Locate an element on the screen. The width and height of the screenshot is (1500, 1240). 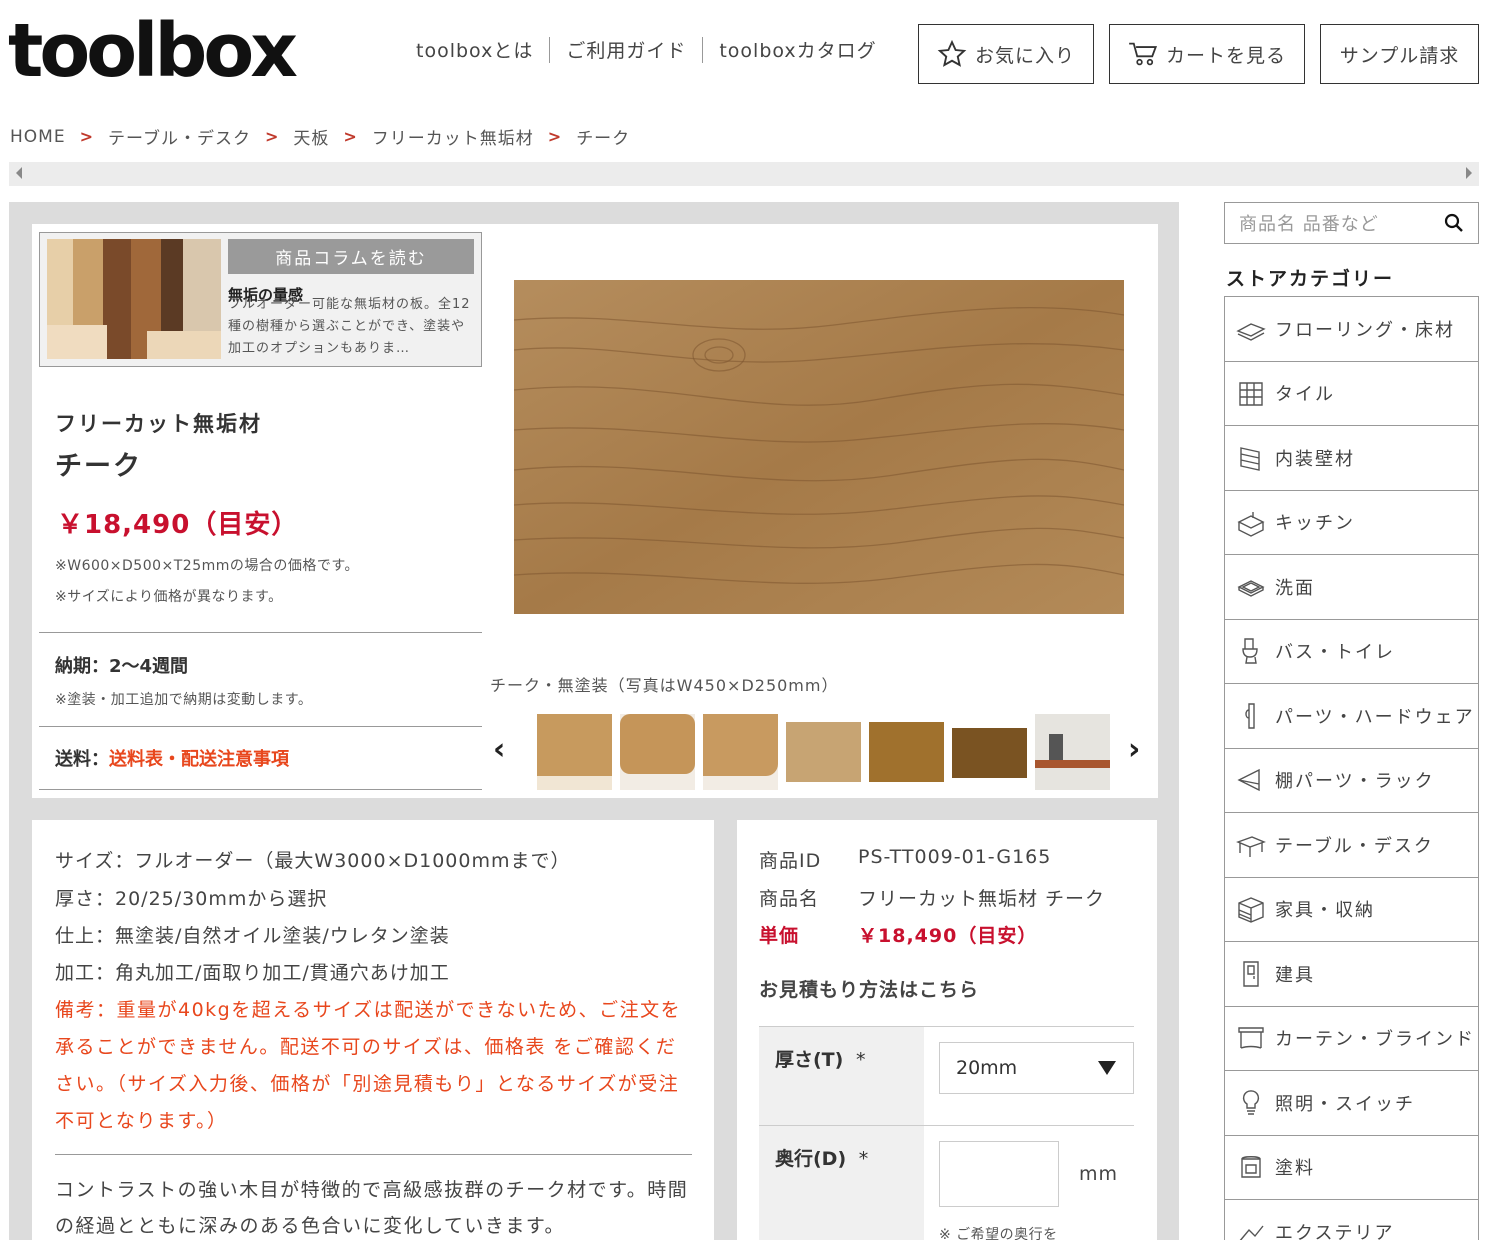
depth-input is located at coordinates (999, 1174).